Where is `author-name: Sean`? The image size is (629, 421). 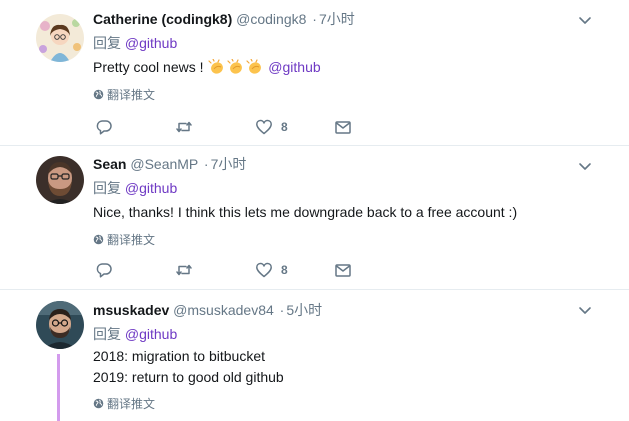
author-name: Sean is located at coordinates (109, 164).